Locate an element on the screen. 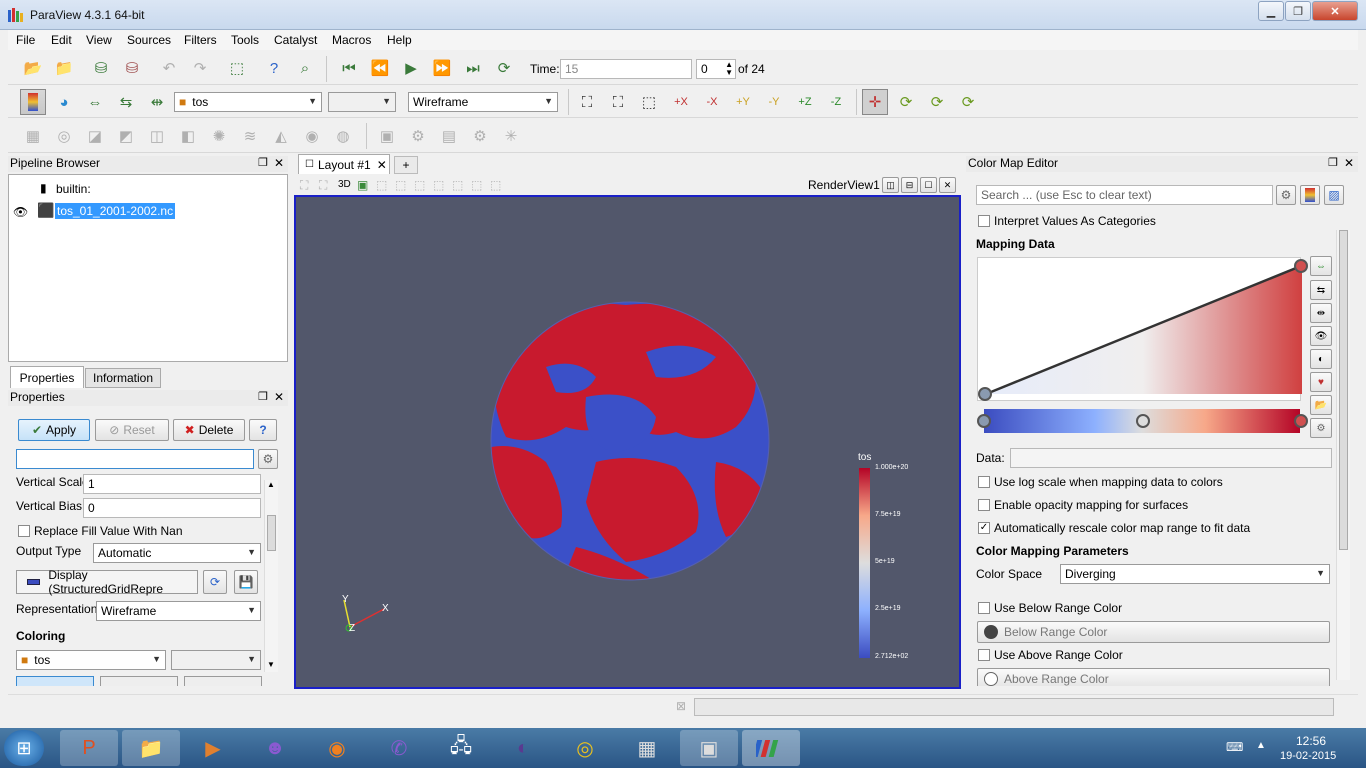 This screenshot has width=1366, height=768. plot-data-icon: ⚙ is located at coordinates (418, 136).